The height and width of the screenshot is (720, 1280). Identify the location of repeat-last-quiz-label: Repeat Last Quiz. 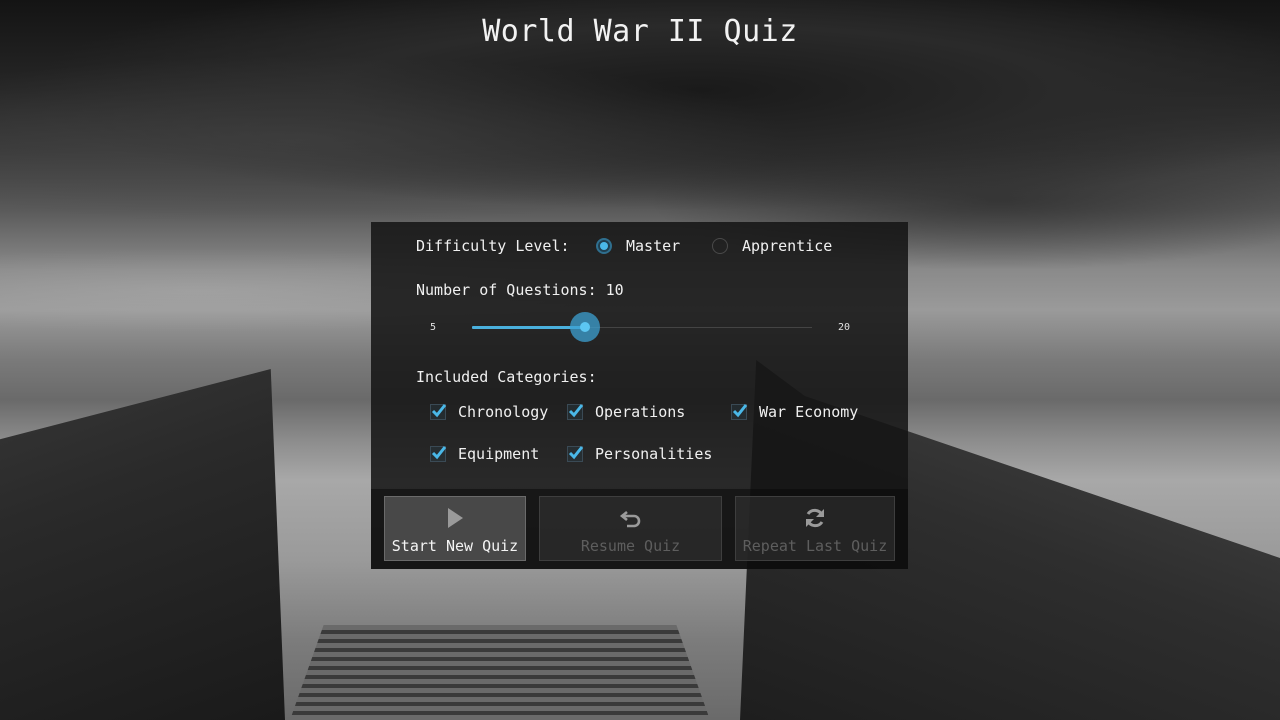
(815, 546).